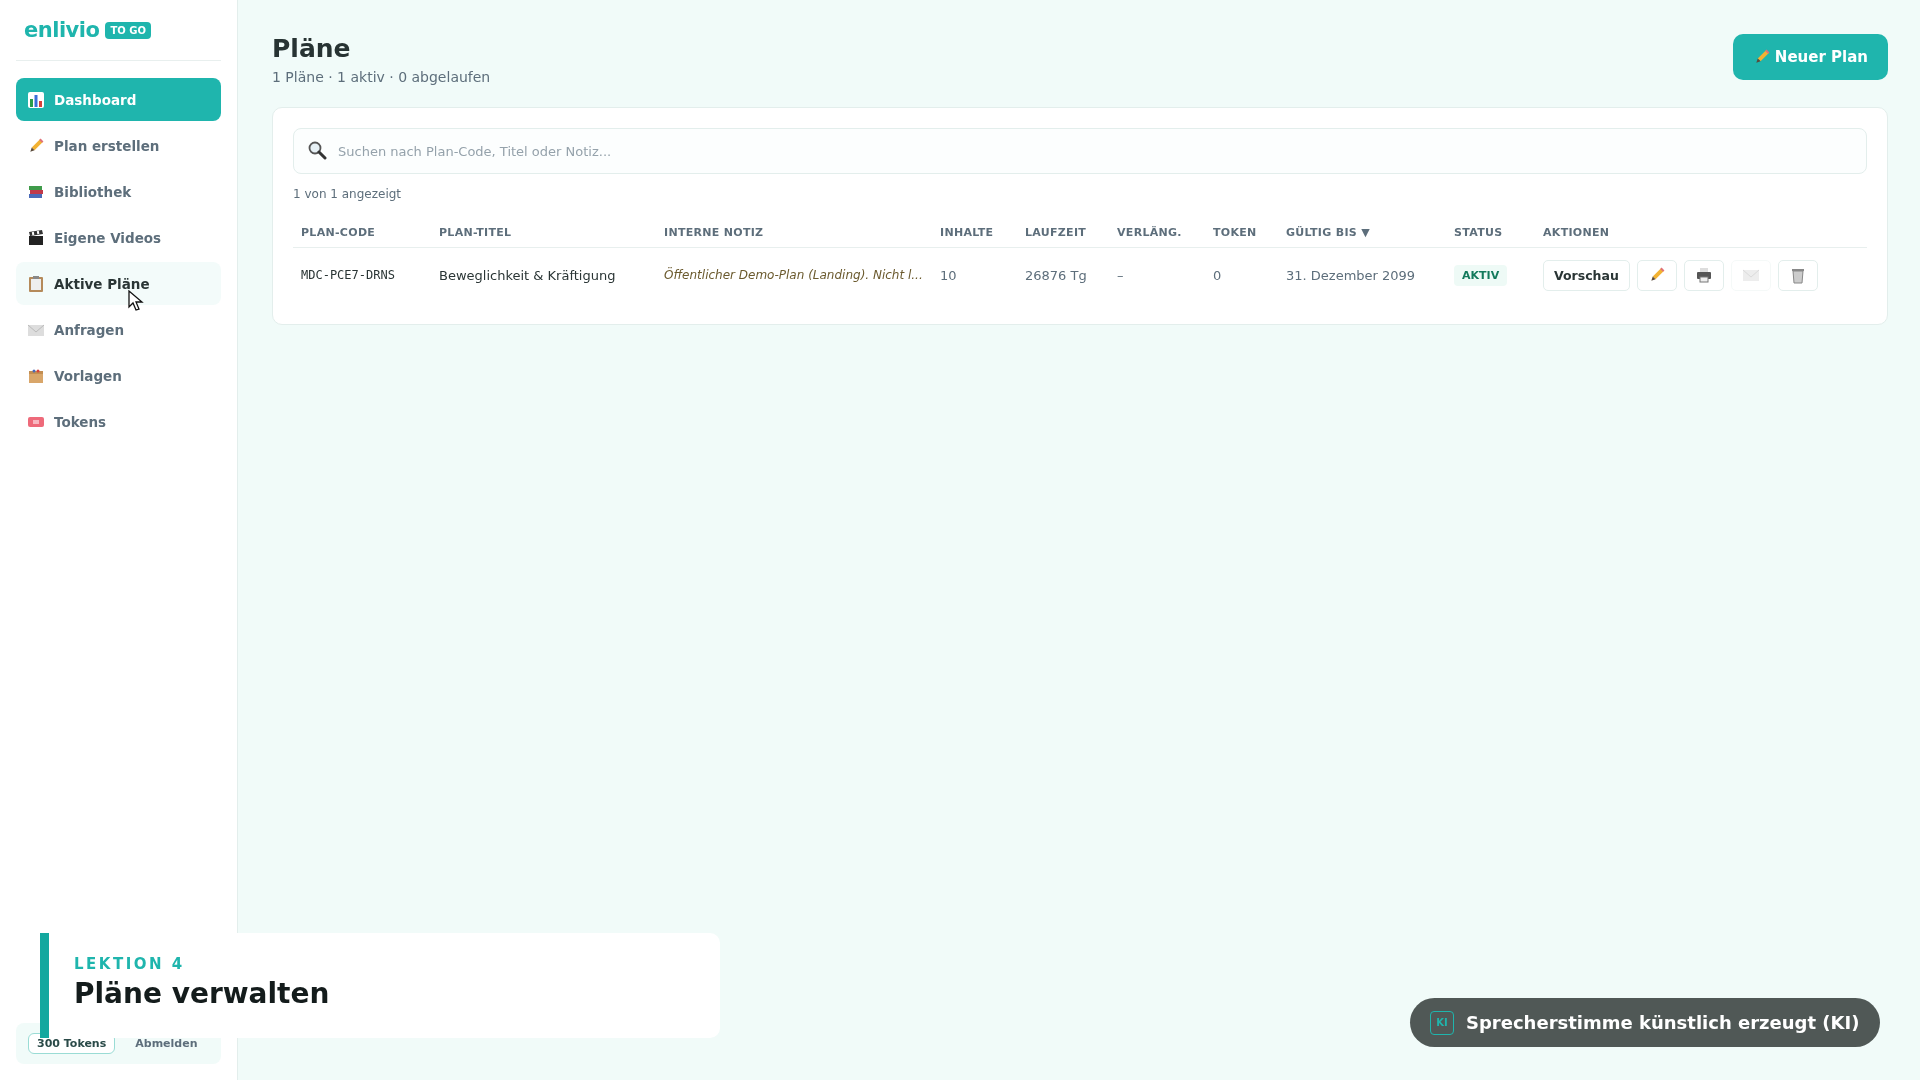  Describe the element at coordinates (166, 1043) in the screenshot. I see `logout-link: Abmelden` at that location.